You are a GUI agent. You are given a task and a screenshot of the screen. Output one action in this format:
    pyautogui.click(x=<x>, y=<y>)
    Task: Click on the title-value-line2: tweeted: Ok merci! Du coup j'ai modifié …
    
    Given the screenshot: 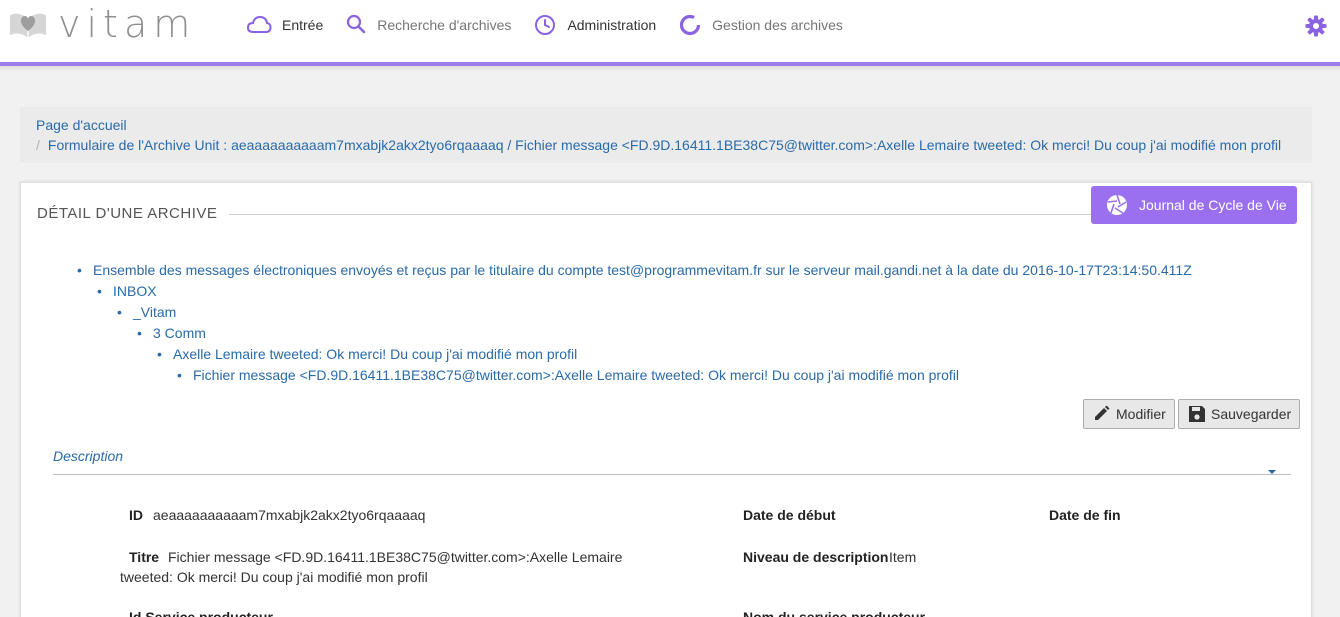 What is the action you would take?
    pyautogui.click(x=274, y=577)
    